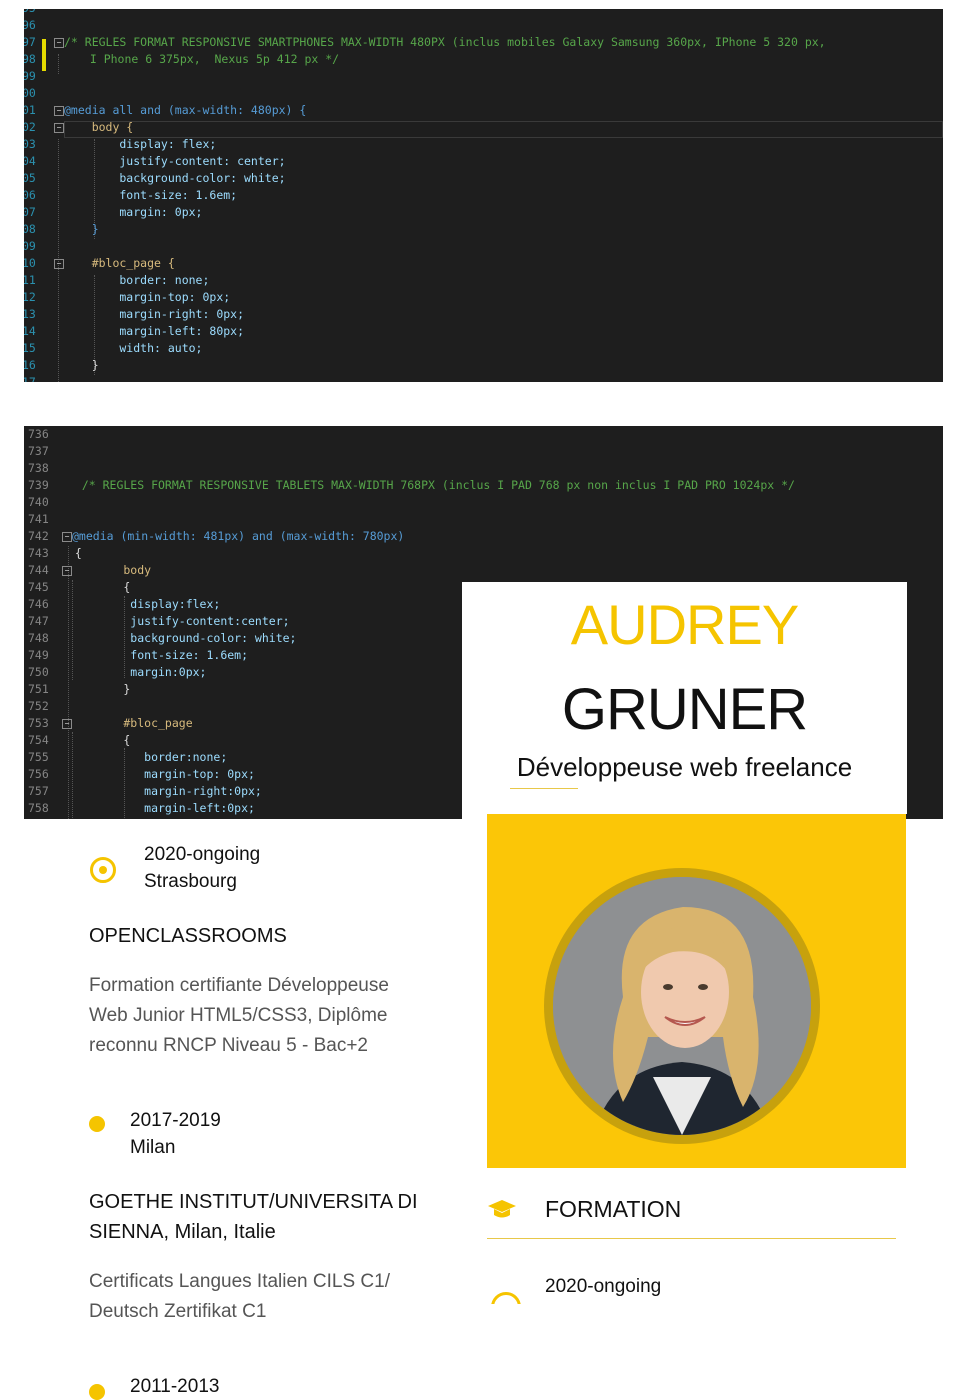  What do you see at coordinates (175, 1386) in the screenshot?
I see `timeline-date: 2011-2013` at bounding box center [175, 1386].